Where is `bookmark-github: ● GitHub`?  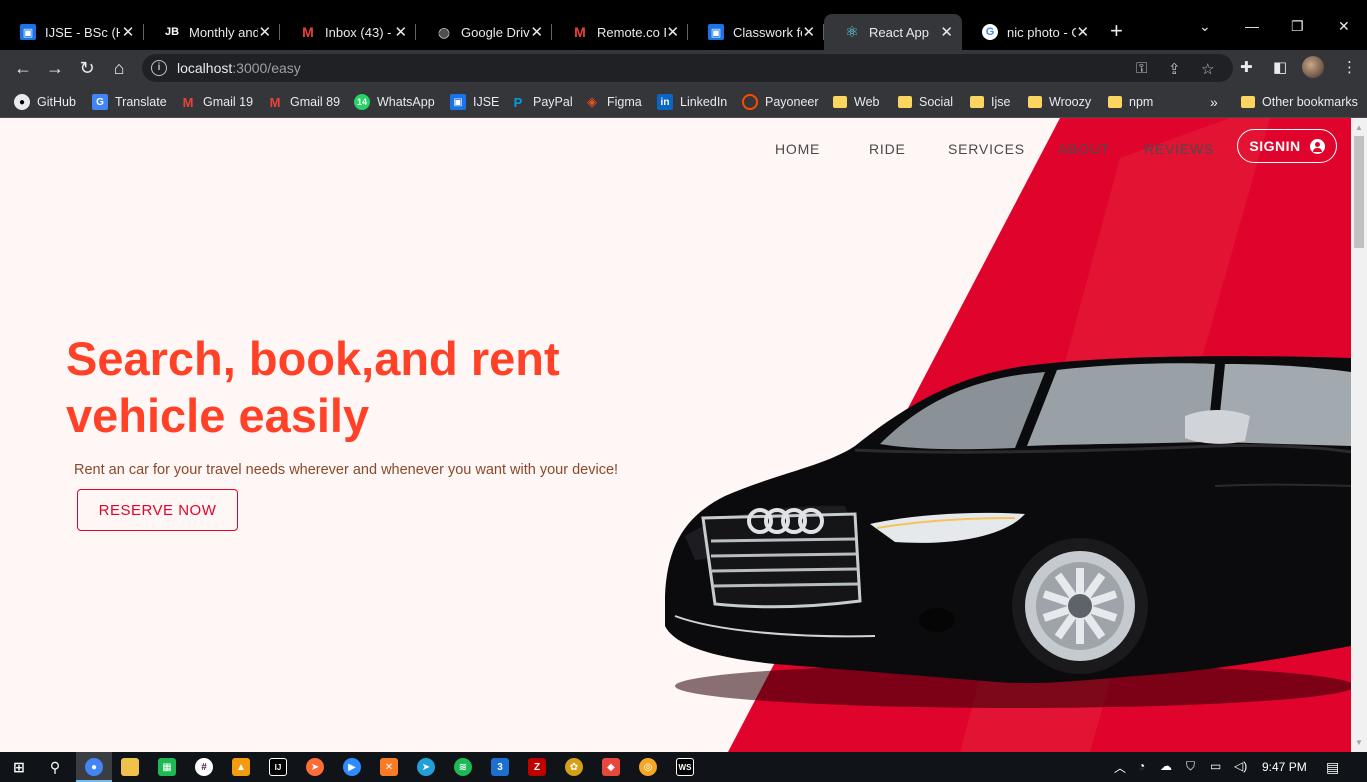 bookmark-github: ● GitHub is located at coordinates (45, 102).